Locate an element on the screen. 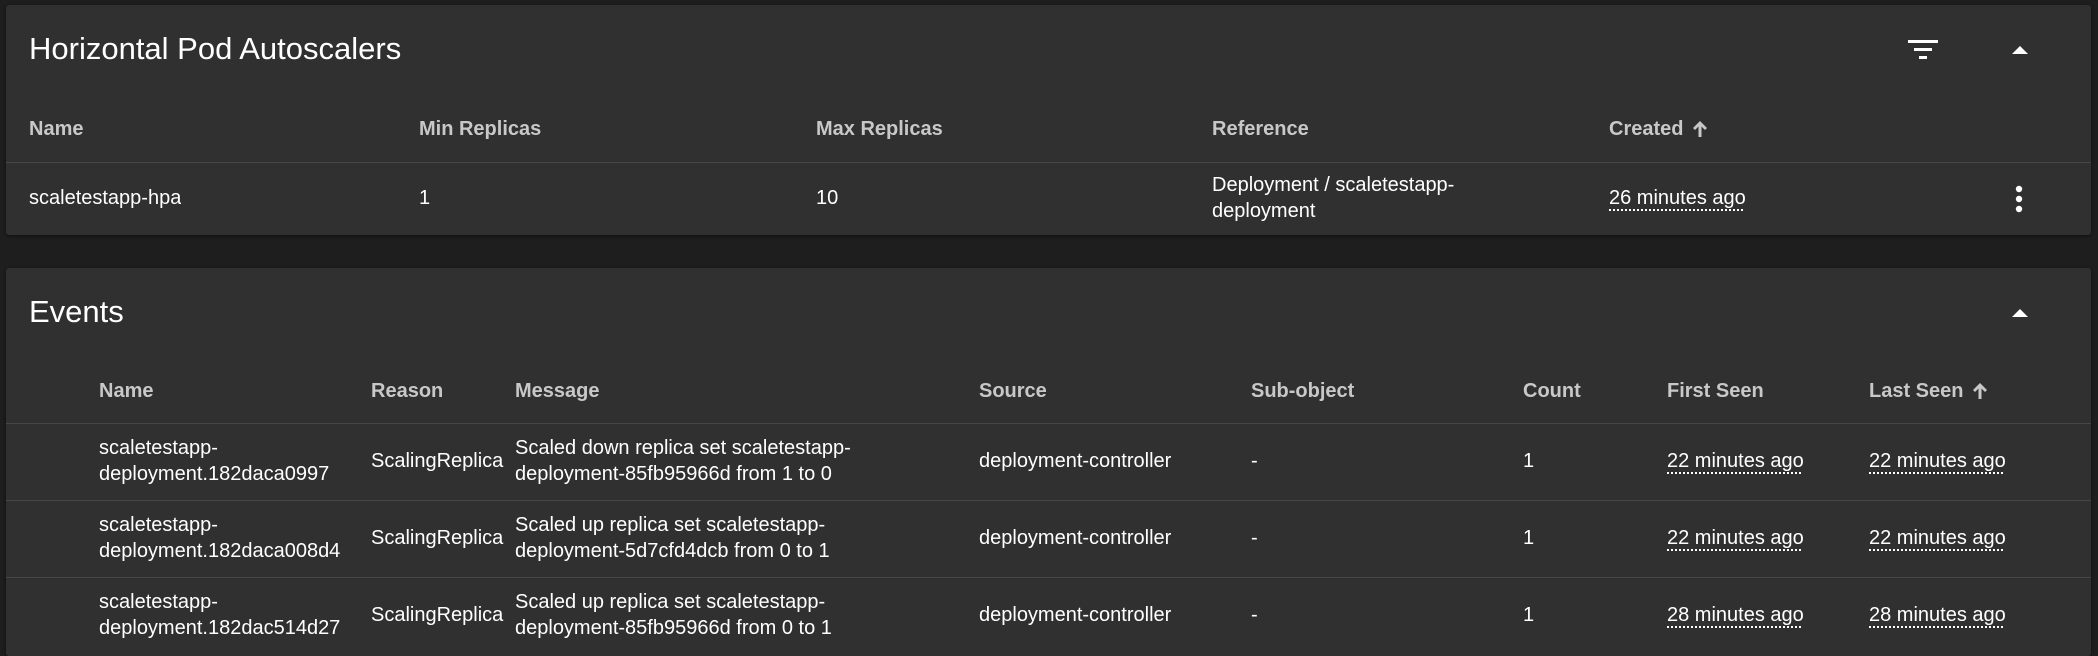  column-header-max-replicas: Max Replicas is located at coordinates (879, 129).